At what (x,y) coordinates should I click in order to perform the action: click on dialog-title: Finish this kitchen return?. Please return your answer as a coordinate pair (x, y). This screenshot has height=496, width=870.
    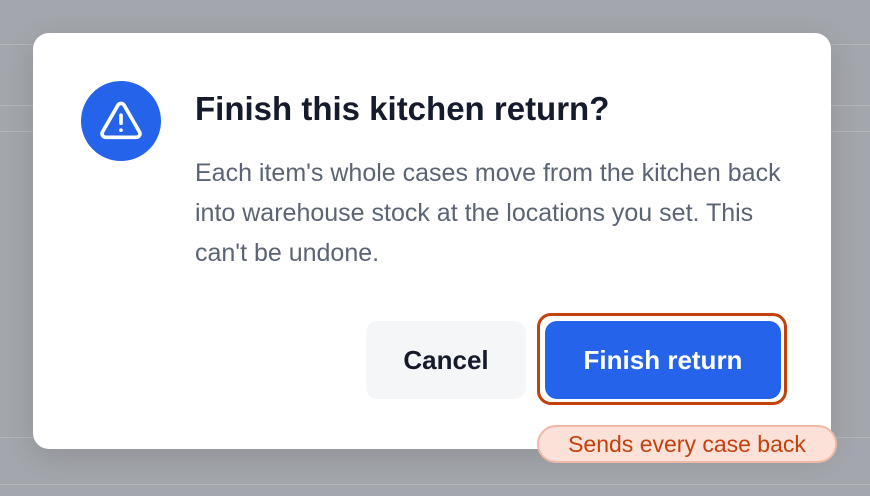
    Looking at the image, I should click on (402, 108).